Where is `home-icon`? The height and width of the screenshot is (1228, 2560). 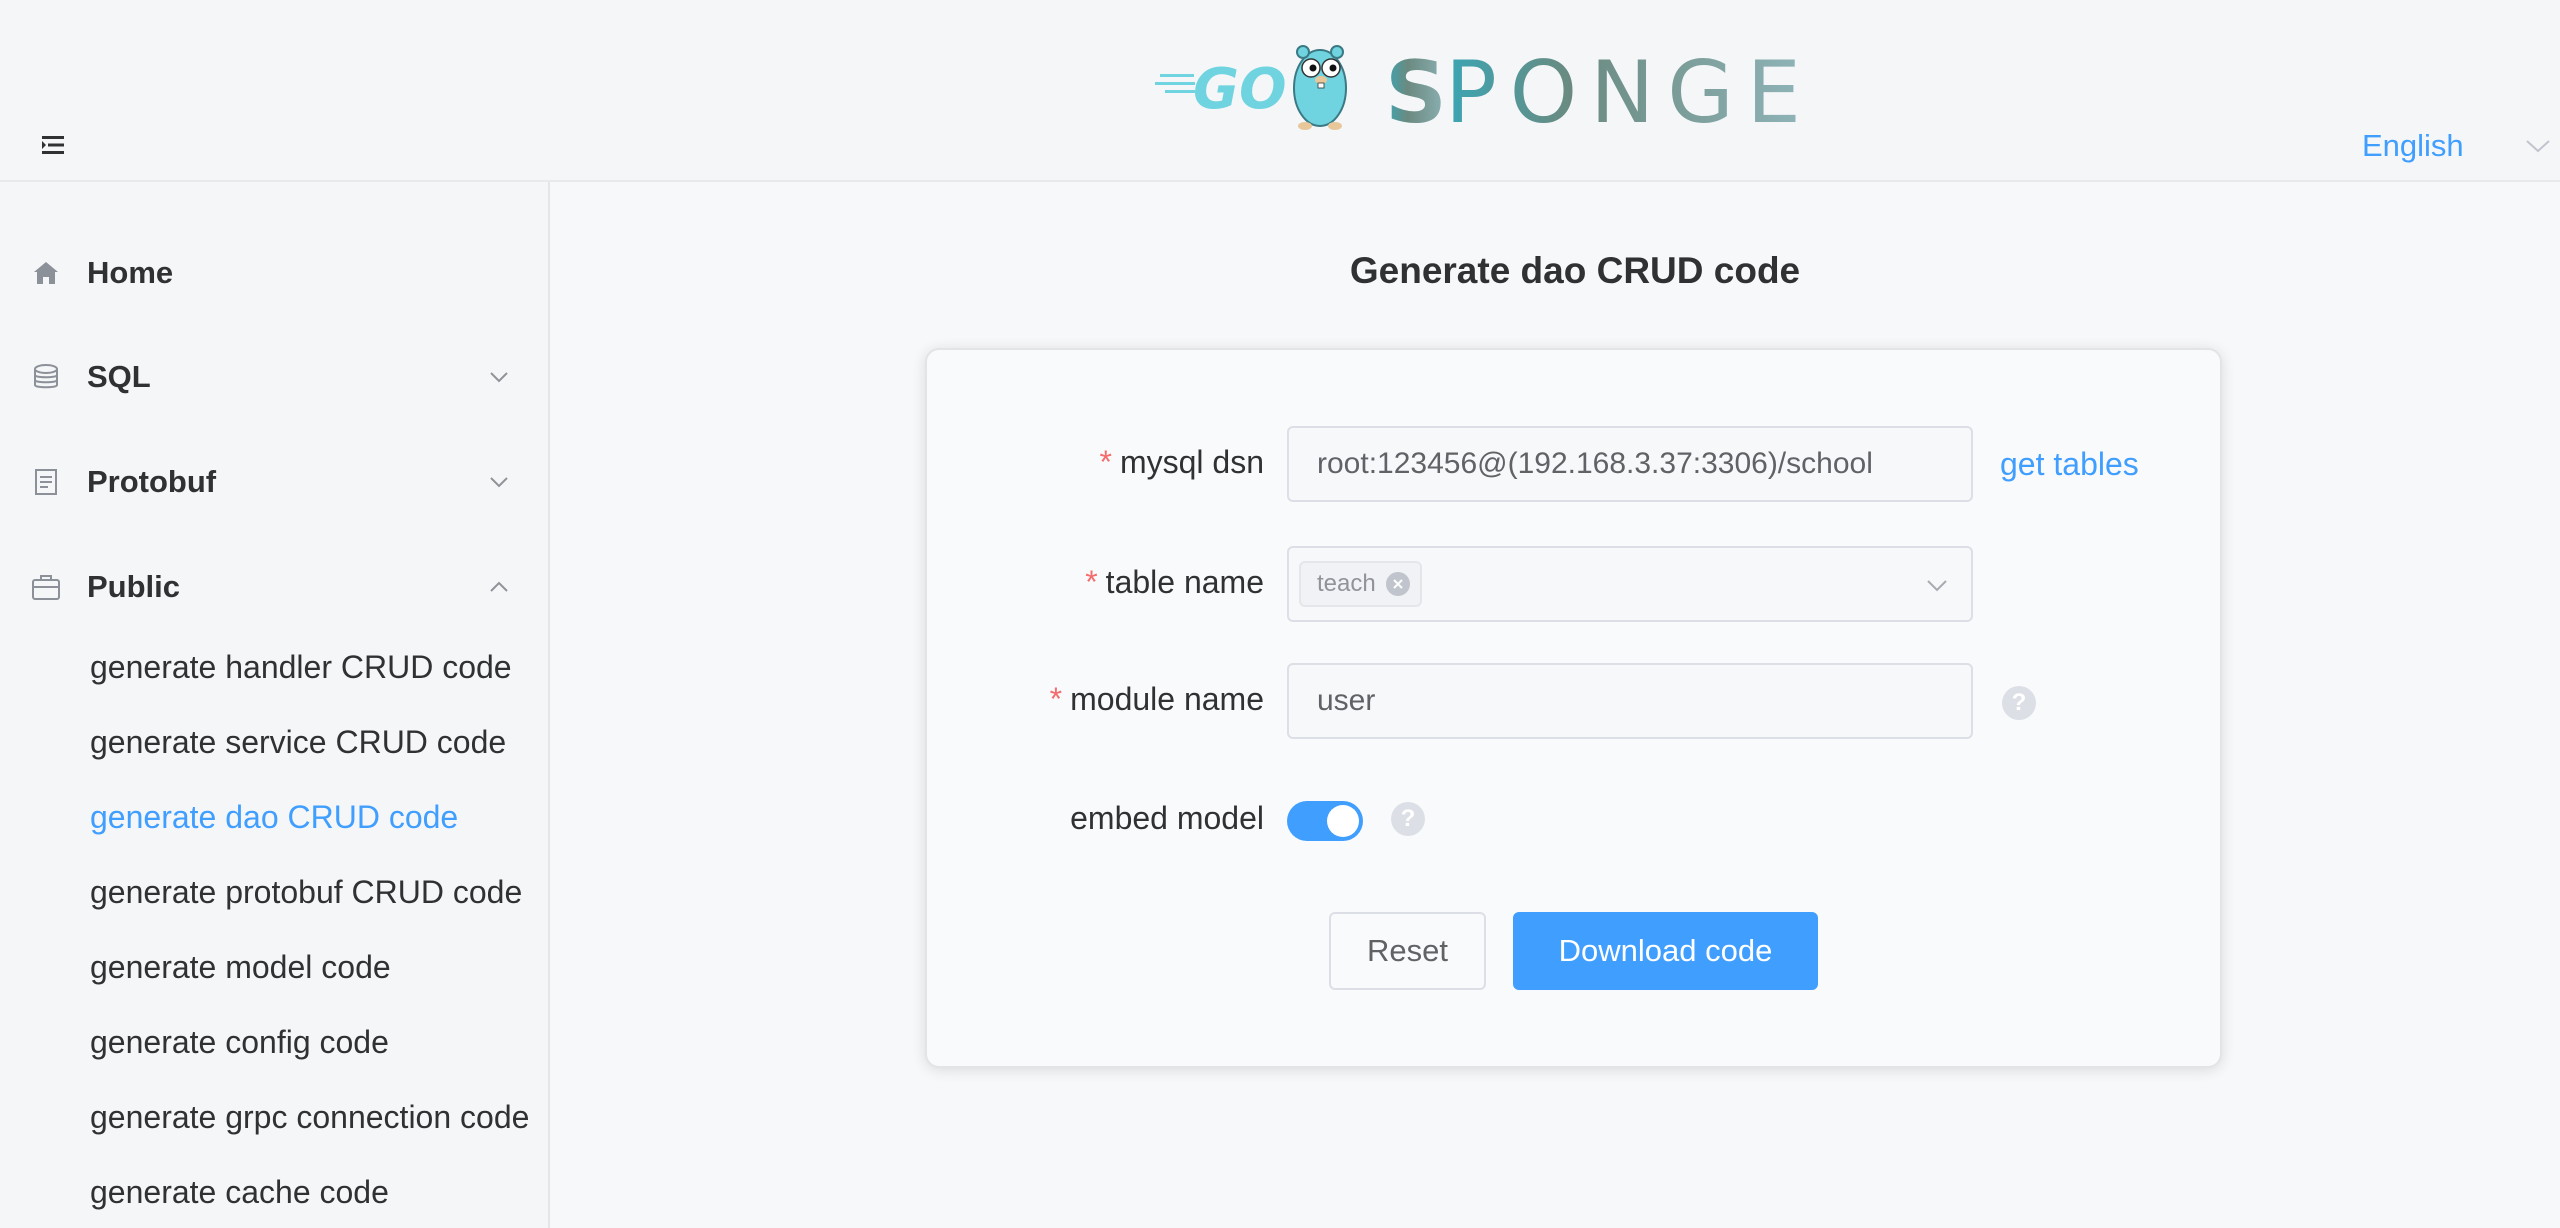
home-icon is located at coordinates (46, 273).